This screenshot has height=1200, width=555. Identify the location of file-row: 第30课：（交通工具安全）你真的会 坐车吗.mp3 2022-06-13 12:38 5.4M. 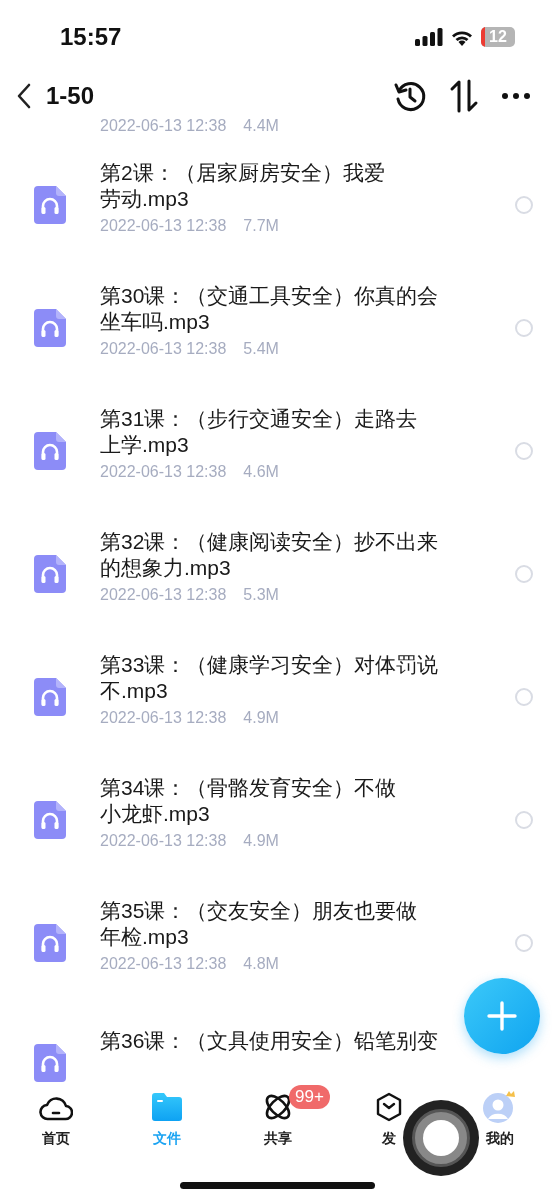
(277, 321).